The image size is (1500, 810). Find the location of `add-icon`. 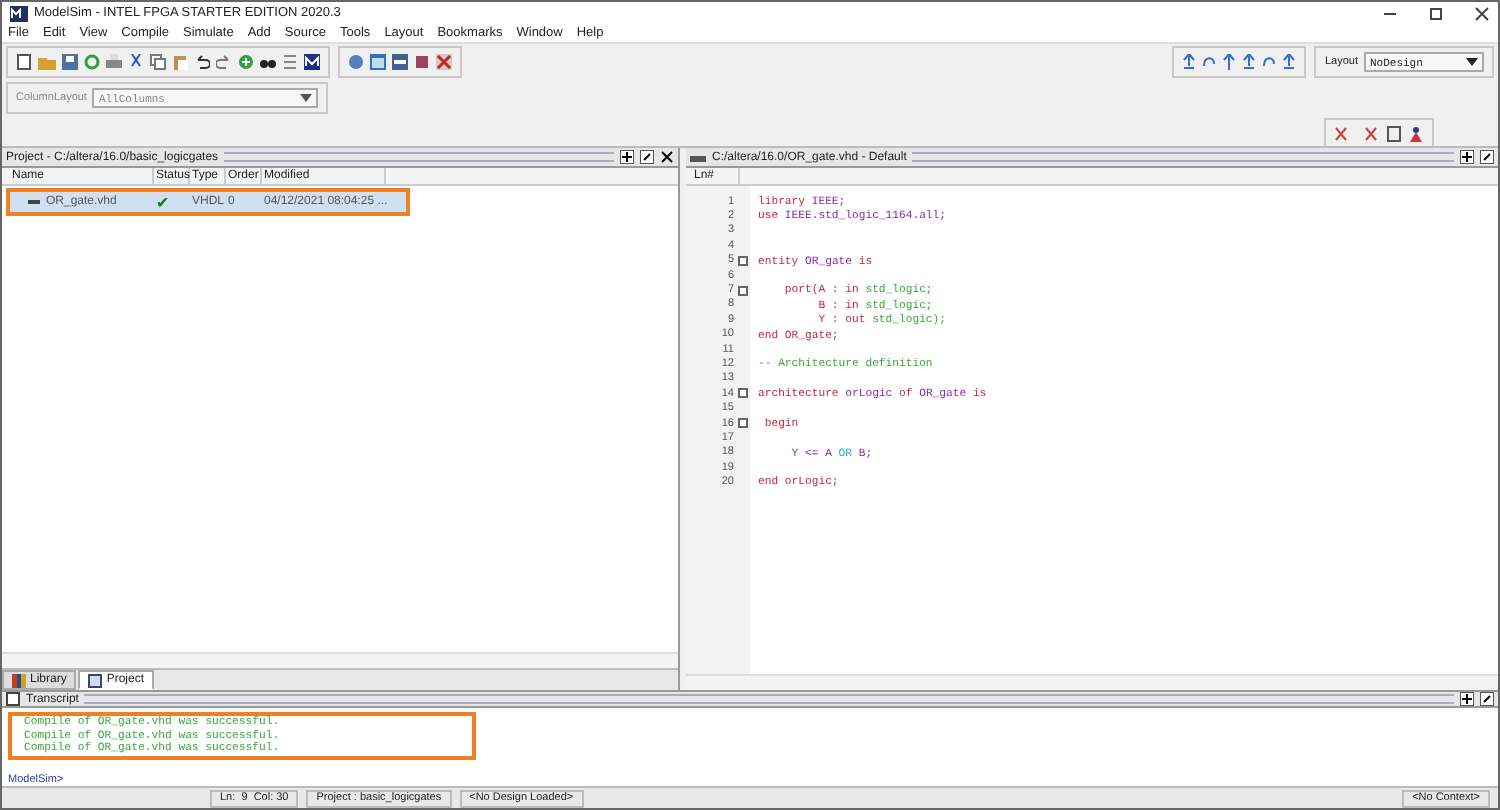

add-icon is located at coordinates (246, 62).